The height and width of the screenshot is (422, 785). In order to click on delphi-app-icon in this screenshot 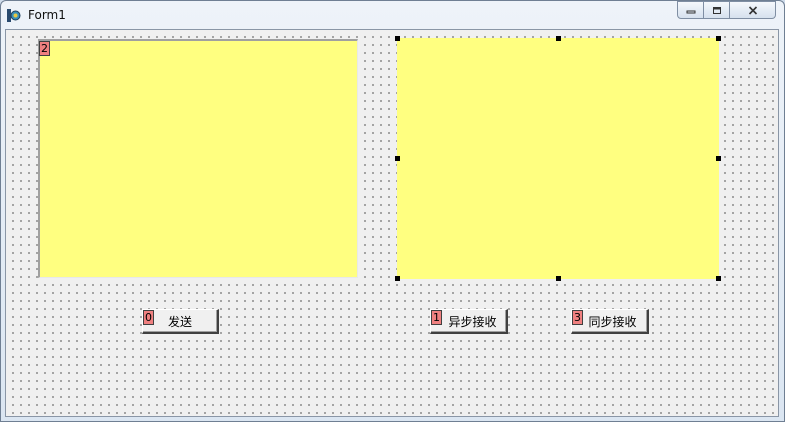, I will do `click(14, 15)`.